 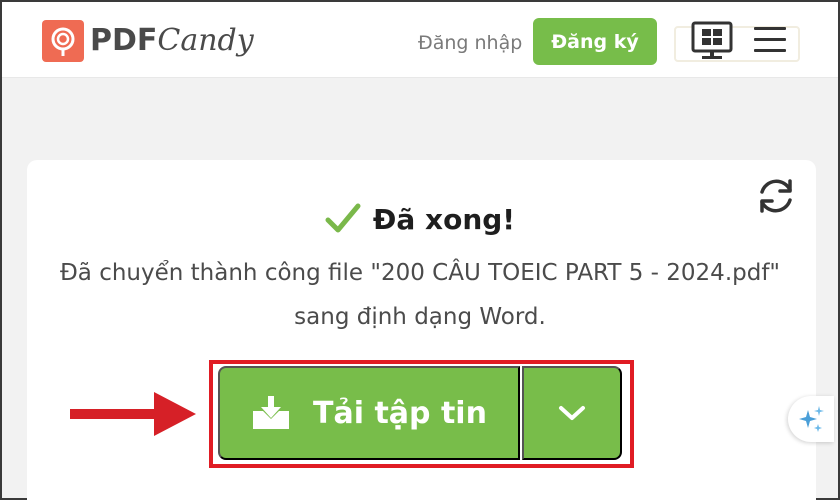 What do you see at coordinates (470, 43) in the screenshot?
I see `login-link: Đăng nhập` at bounding box center [470, 43].